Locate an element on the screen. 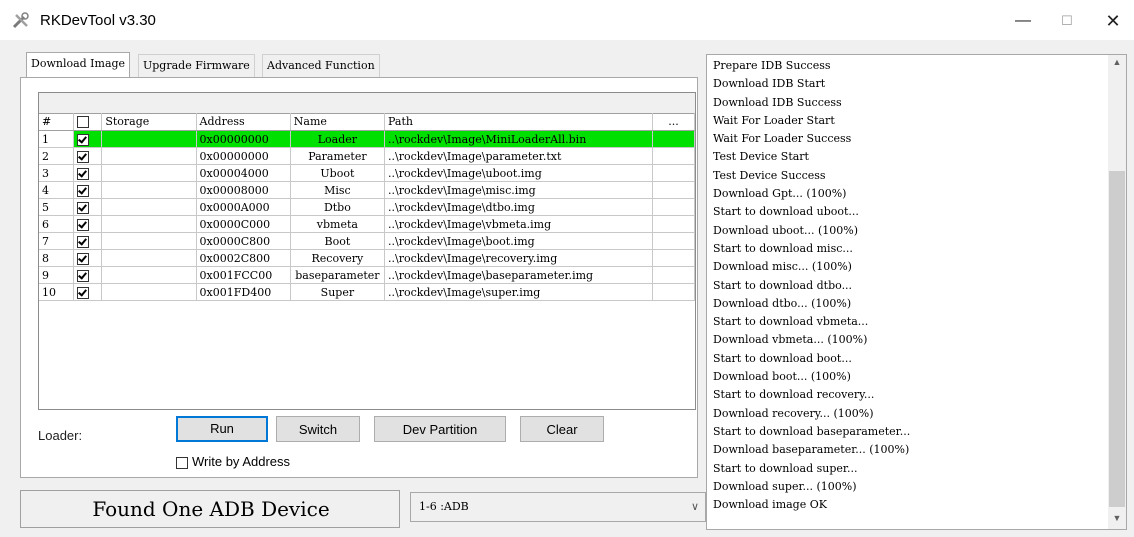 The image size is (1134, 537). row-address: 0x00008000 is located at coordinates (243, 190).